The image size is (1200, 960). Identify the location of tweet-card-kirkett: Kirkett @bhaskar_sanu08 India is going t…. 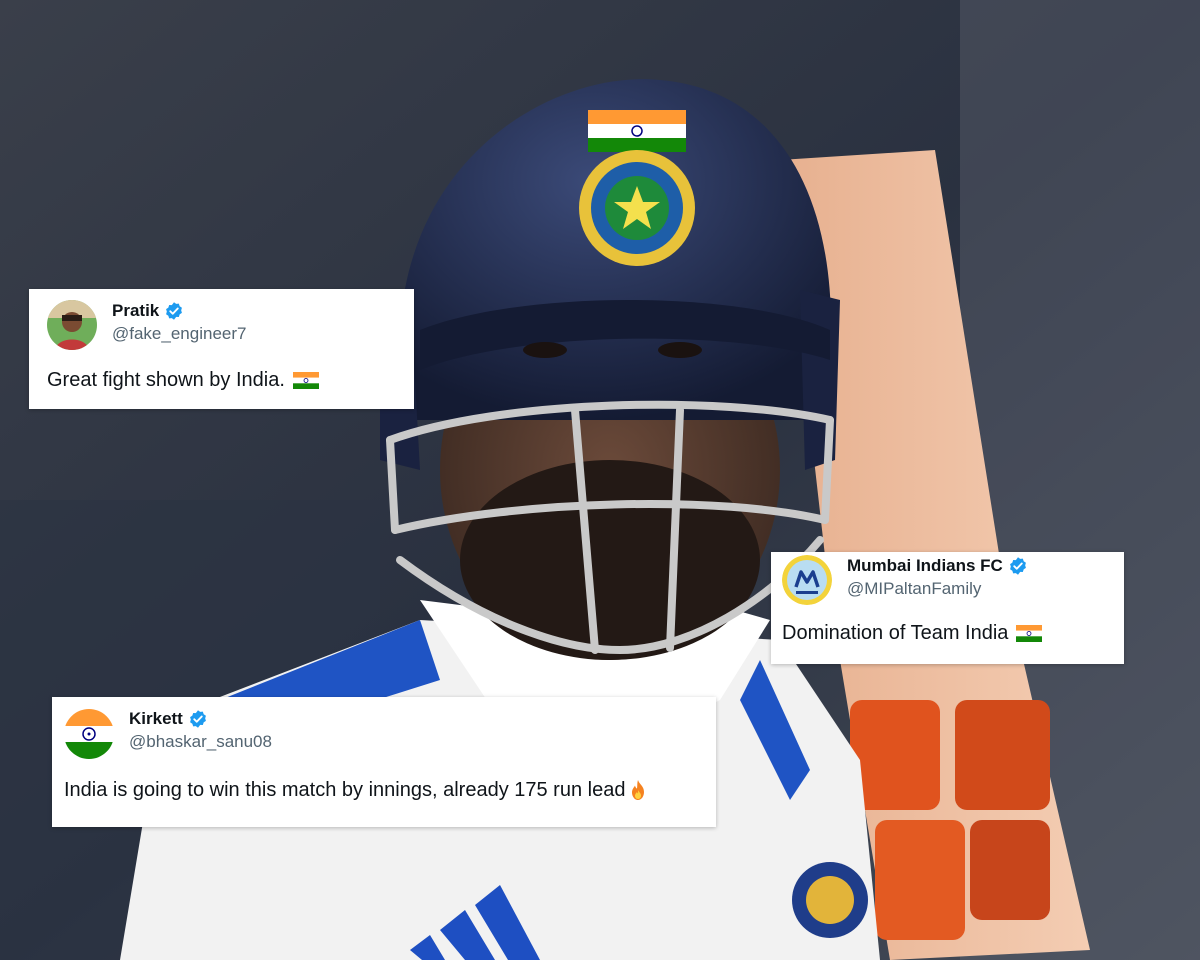
(384, 762).